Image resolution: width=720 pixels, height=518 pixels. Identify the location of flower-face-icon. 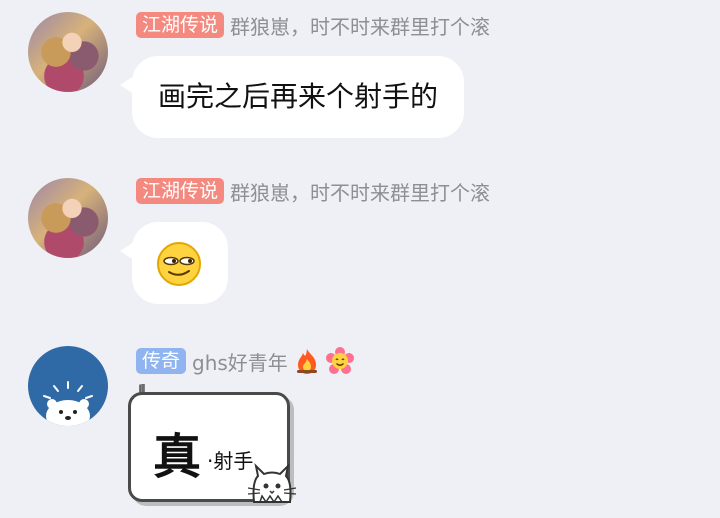
(339, 360).